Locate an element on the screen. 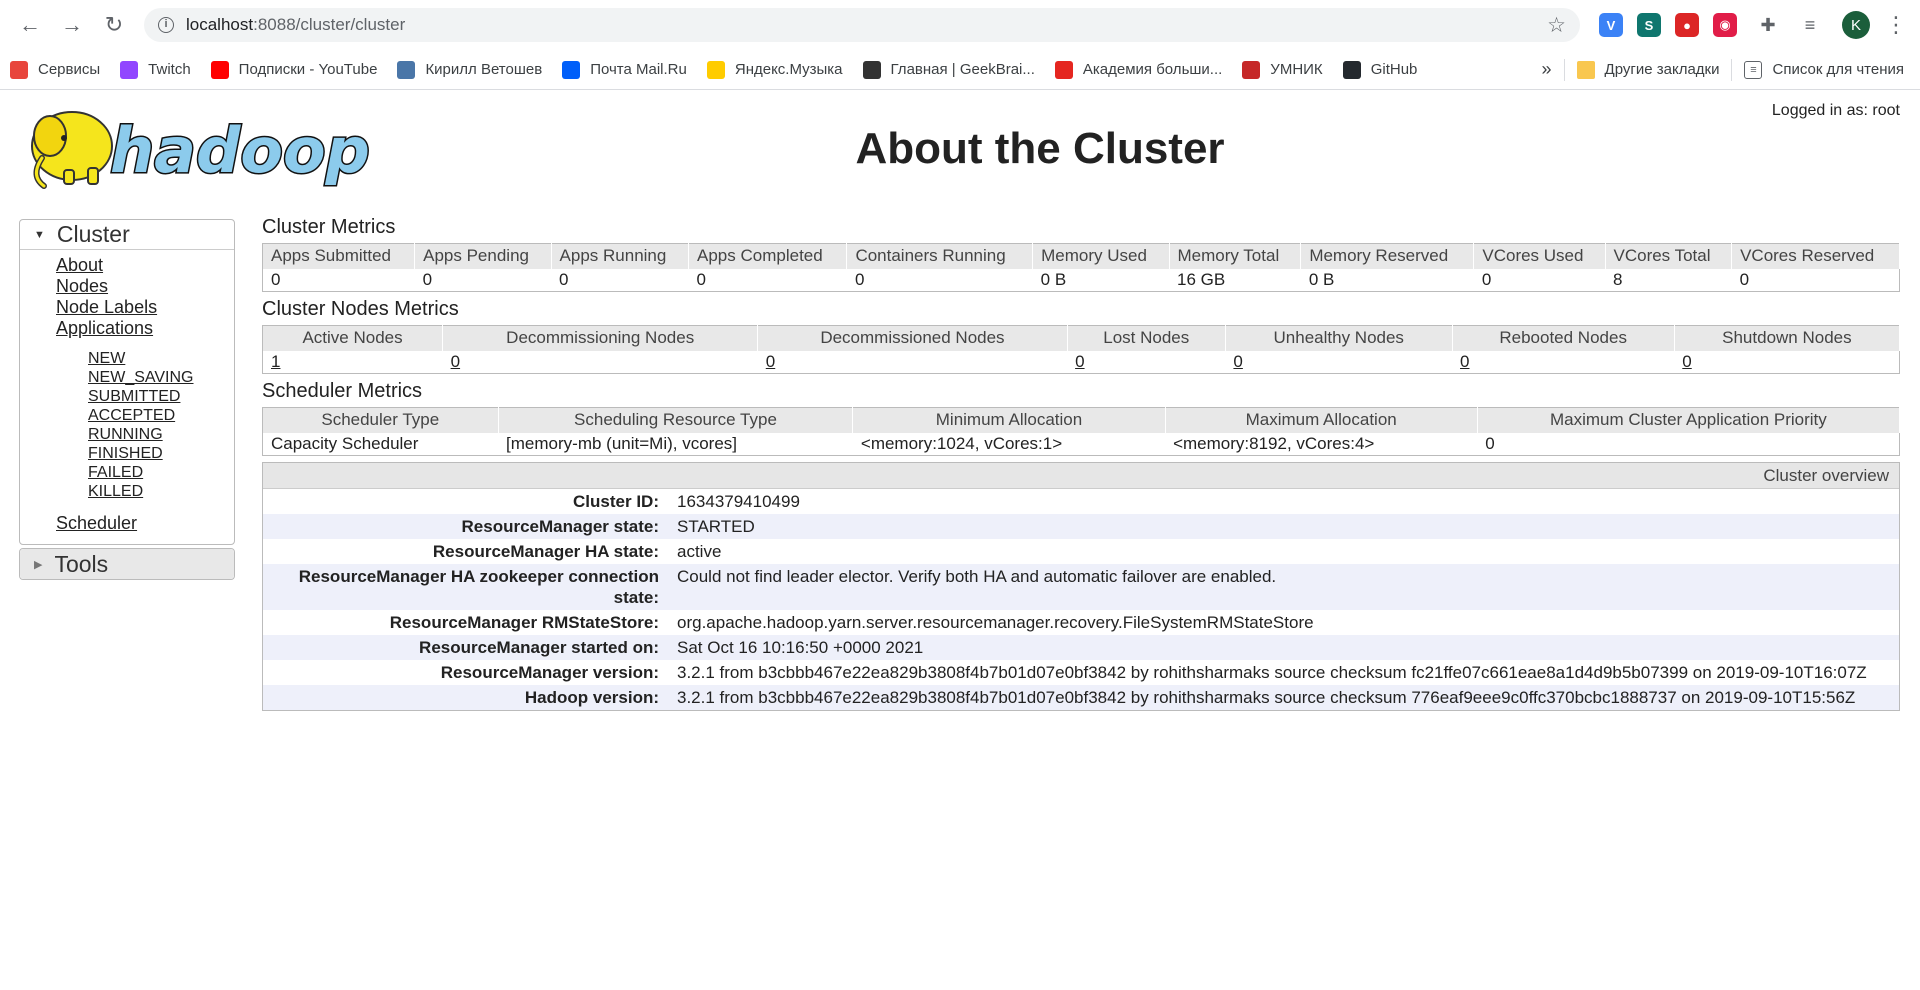 Image resolution: width=1920 pixels, height=990 pixels. column-header: Lost Nodes is located at coordinates (1146, 338).